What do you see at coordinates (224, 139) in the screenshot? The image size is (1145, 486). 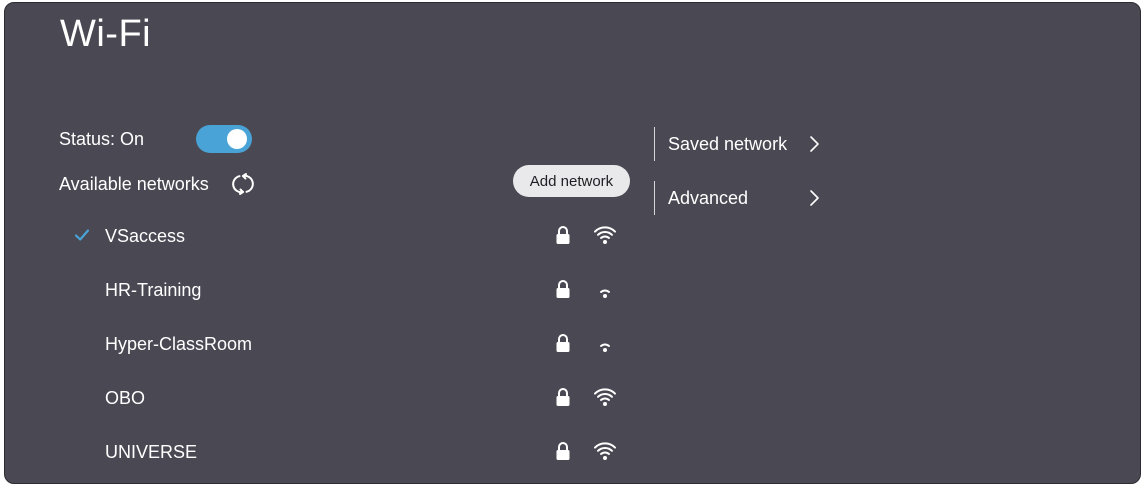 I see `wifi-toggle` at bounding box center [224, 139].